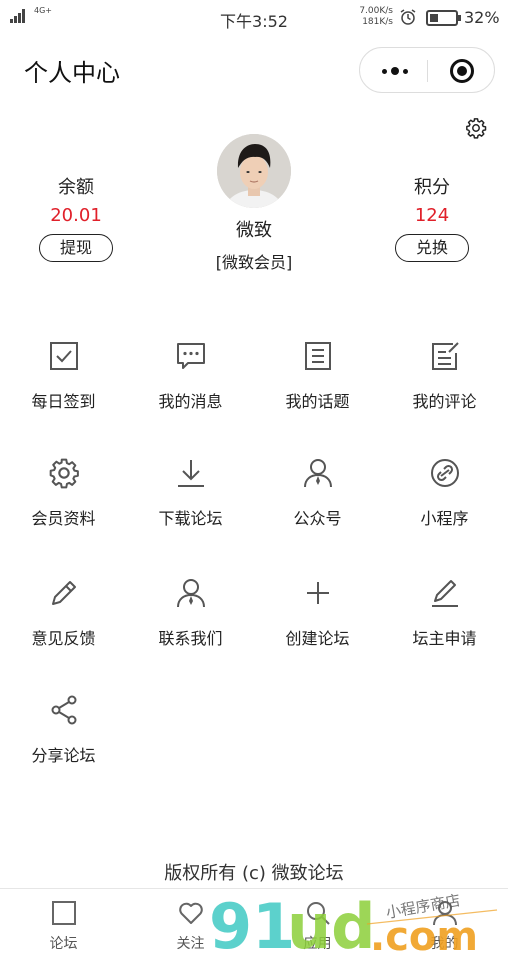 The height and width of the screenshot is (960, 508). What do you see at coordinates (317, 518) in the screenshot?
I see `menu-item-label: 公众号` at bounding box center [317, 518].